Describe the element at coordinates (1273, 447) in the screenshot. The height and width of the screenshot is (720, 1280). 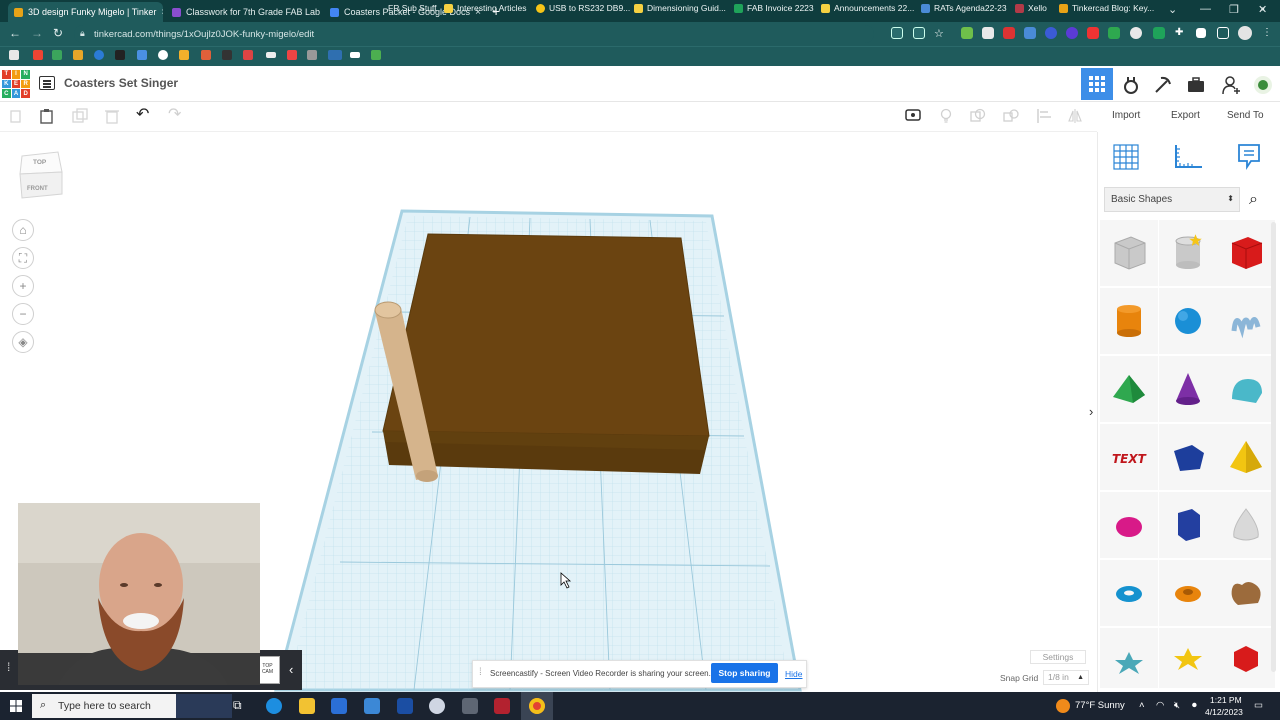
I see `panel-scrollbar` at that location.